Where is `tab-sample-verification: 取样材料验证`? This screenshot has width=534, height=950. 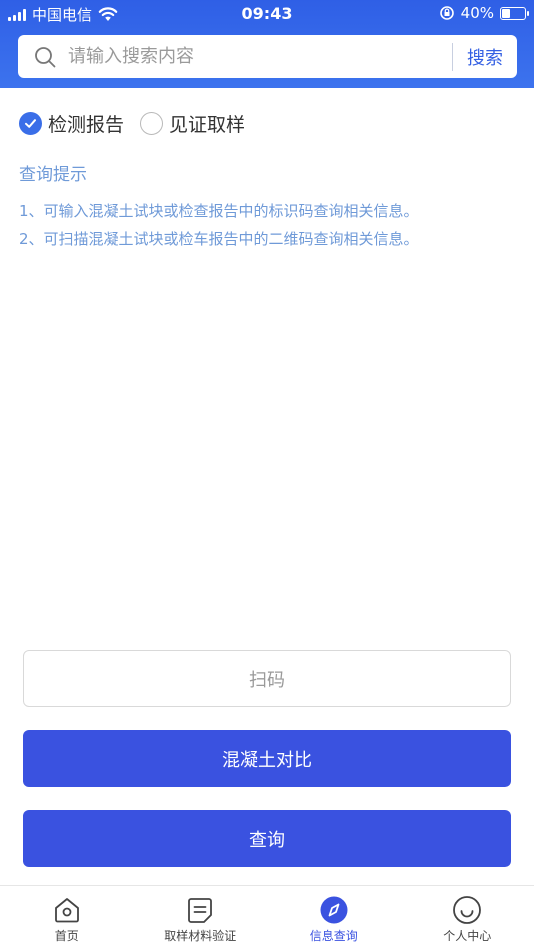
tab-sample-verification: 取样材料验证 is located at coordinates (201, 918).